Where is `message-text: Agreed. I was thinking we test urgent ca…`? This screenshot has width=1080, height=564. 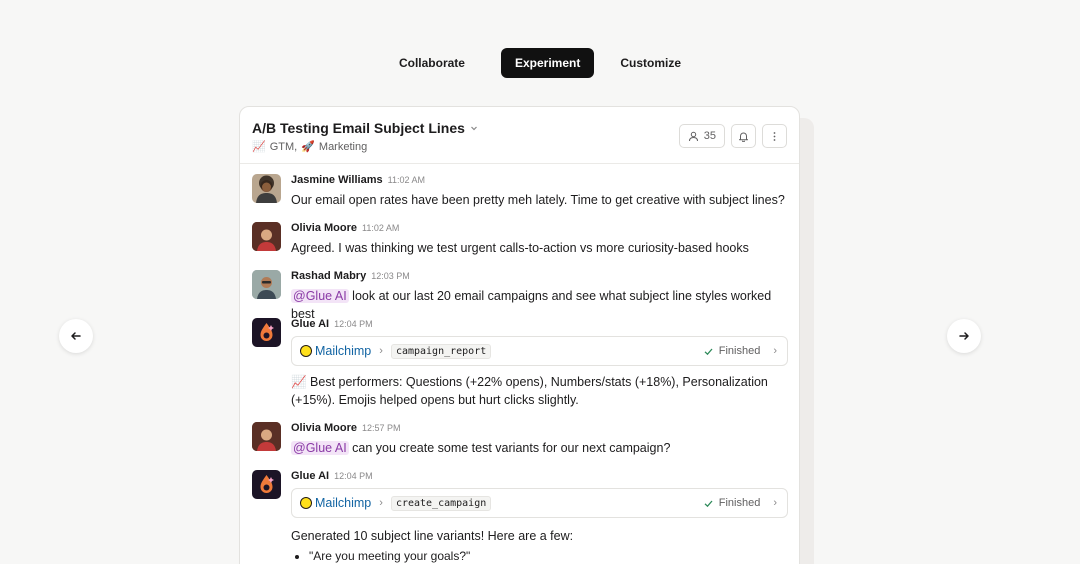 message-text: Agreed. I was thinking we test urgent ca… is located at coordinates (520, 248).